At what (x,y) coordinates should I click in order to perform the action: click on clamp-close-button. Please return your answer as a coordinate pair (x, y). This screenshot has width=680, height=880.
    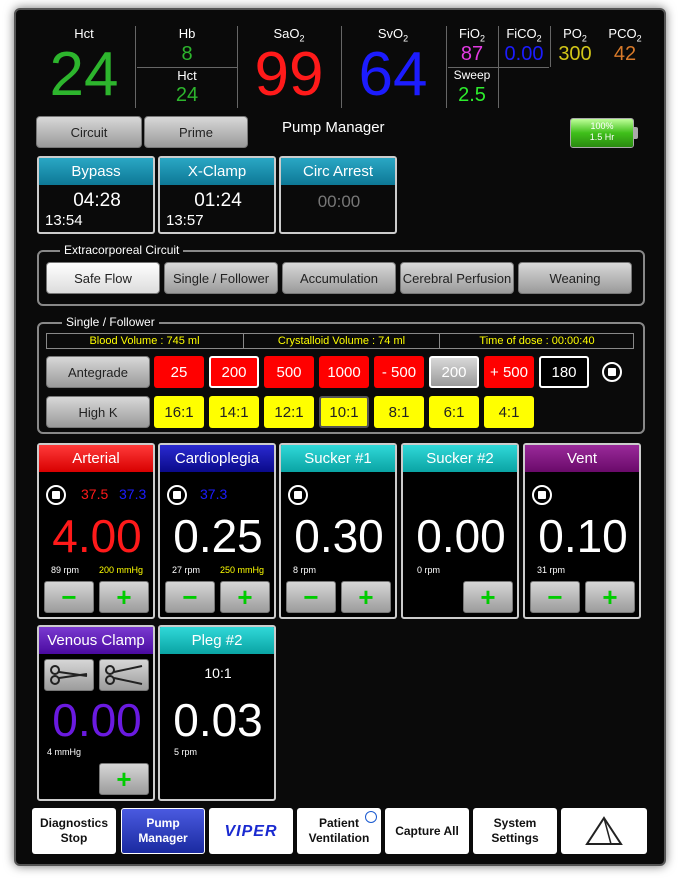
    Looking at the image, I should click on (69, 675).